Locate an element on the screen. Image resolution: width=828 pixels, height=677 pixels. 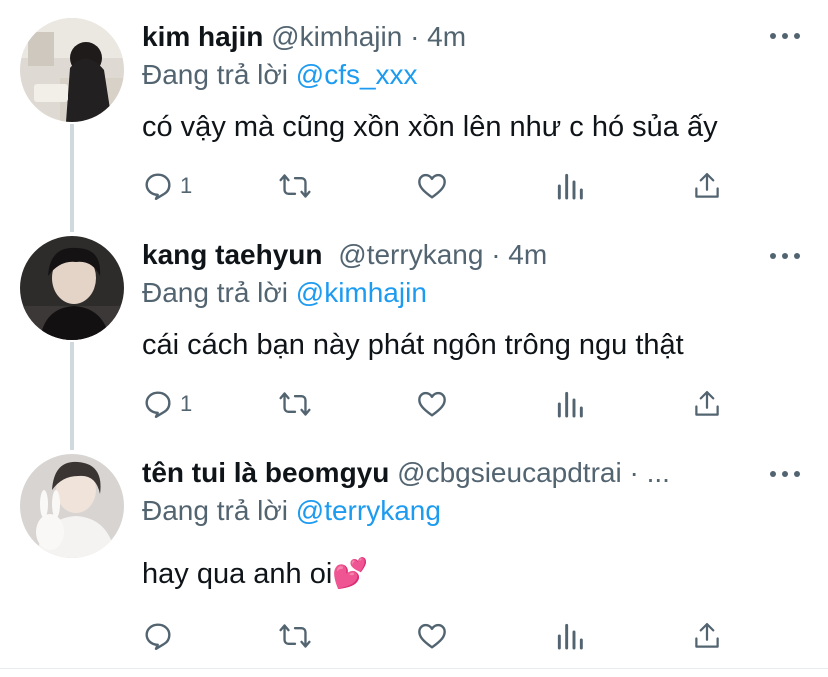
user-handle: @terrykang is located at coordinates (410, 254).